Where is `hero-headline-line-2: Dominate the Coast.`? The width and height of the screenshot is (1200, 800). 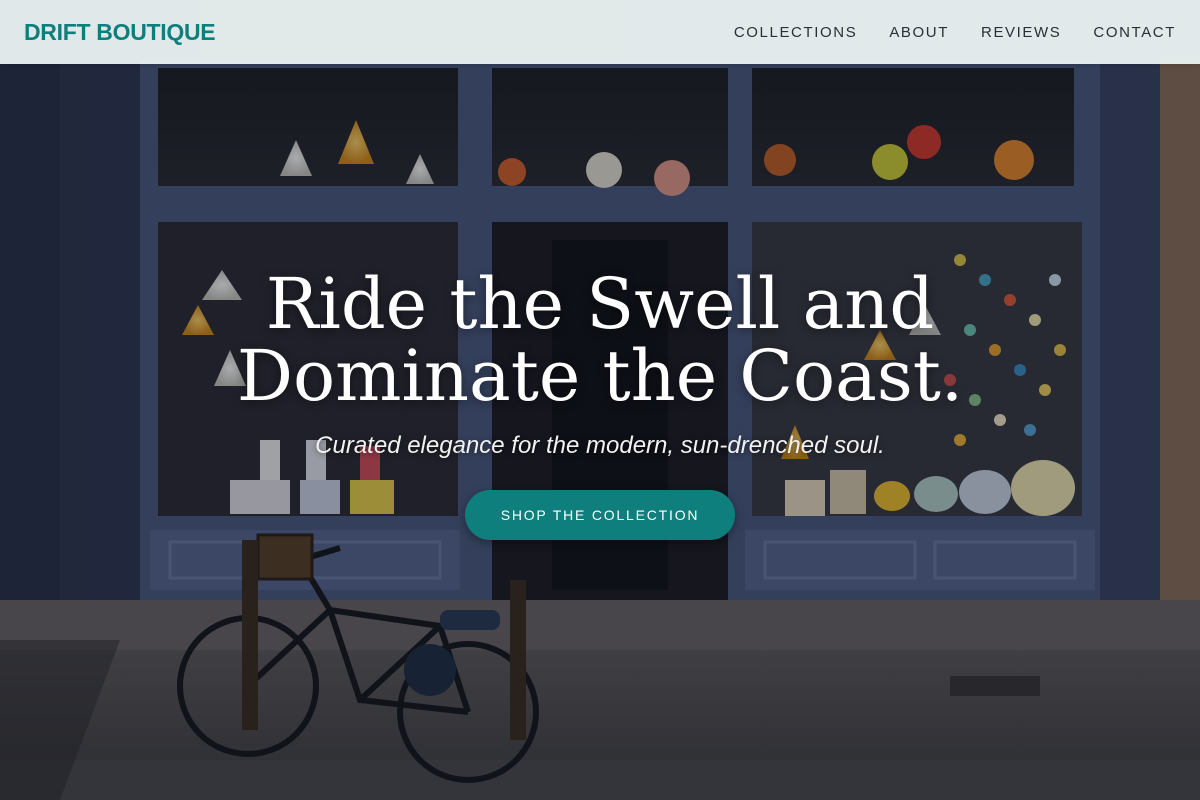
hero-headline-line-2: Dominate the Coast. is located at coordinates (600, 376).